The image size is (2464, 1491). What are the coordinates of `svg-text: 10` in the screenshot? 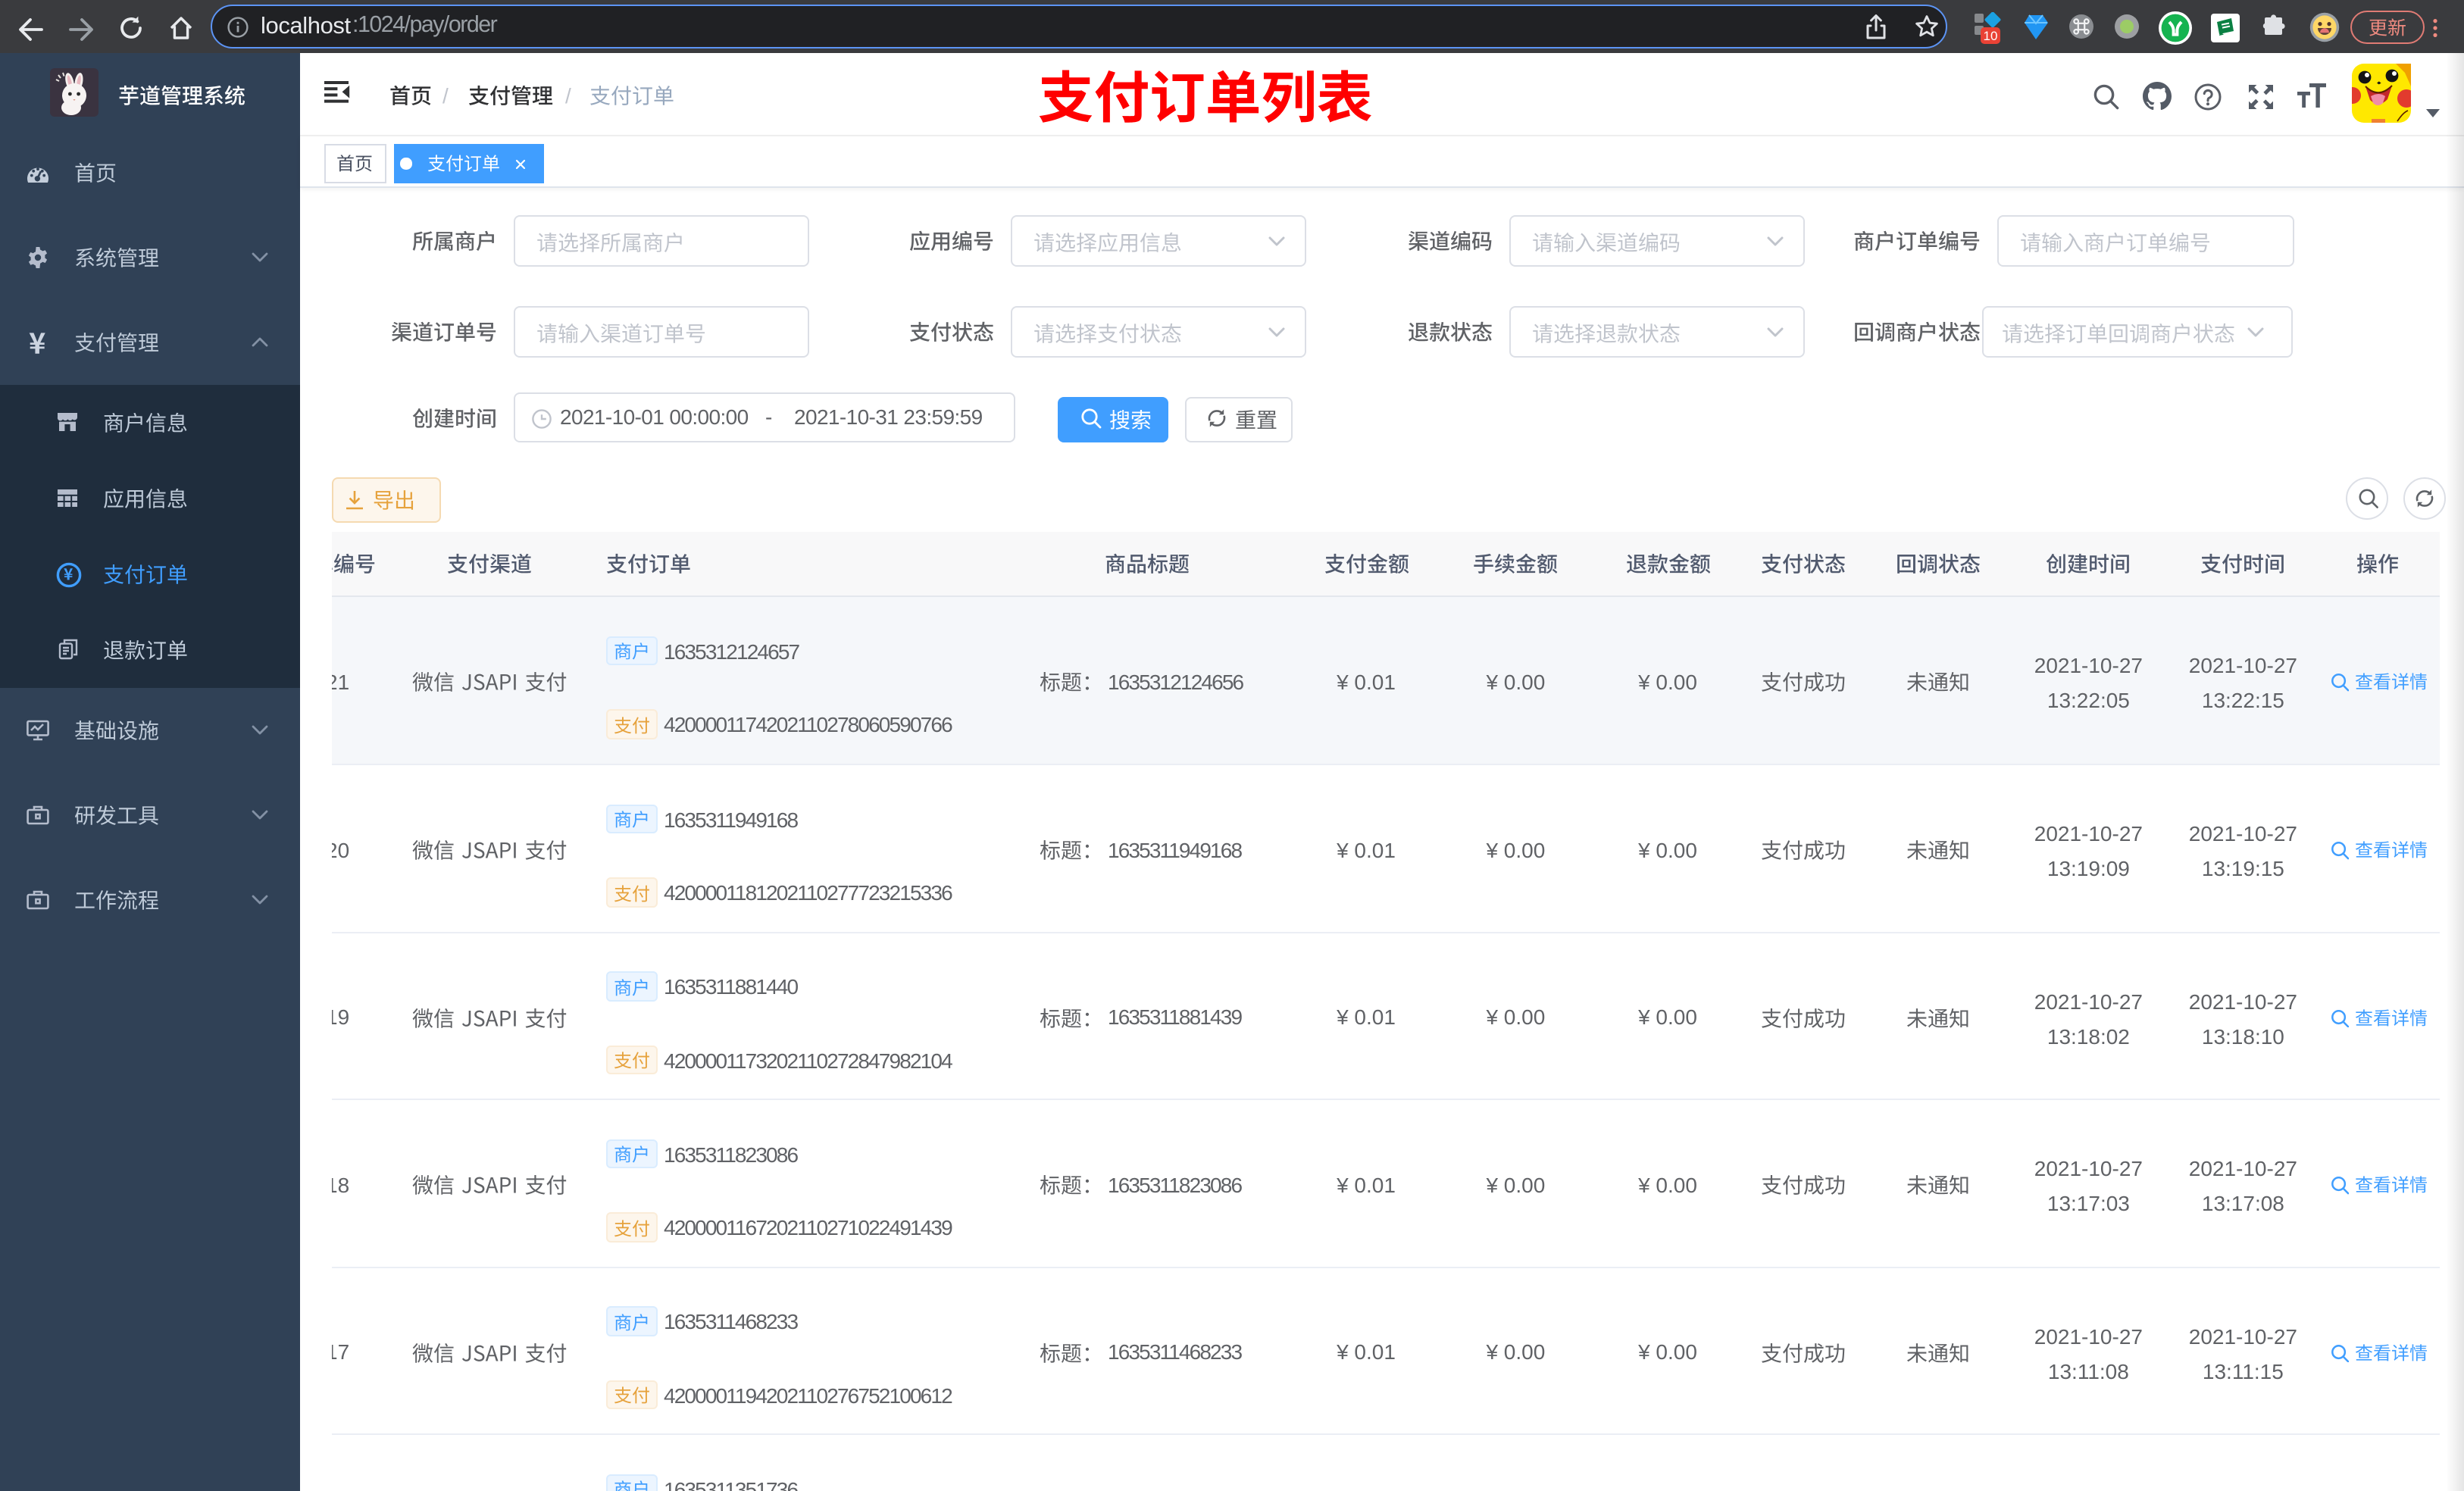 It's located at (1991, 36).